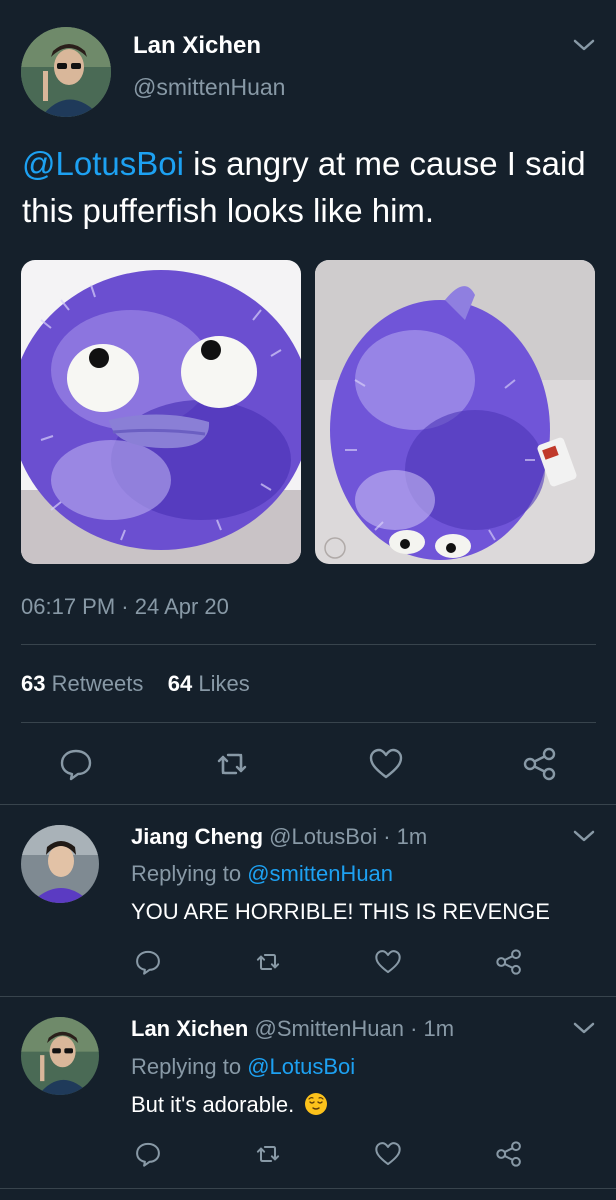 The width and height of the screenshot is (616, 1200). I want to click on retweets-label: Retweets, so click(98, 683).